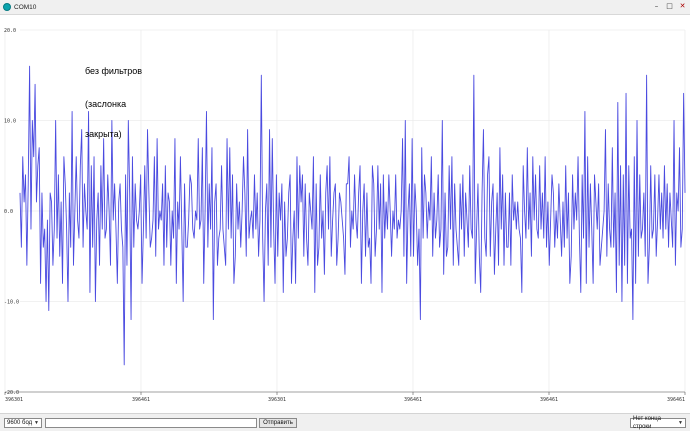  What do you see at coordinates (20, 423) in the screenshot?
I see `baud-rate-value: 9600 бод` at bounding box center [20, 423].